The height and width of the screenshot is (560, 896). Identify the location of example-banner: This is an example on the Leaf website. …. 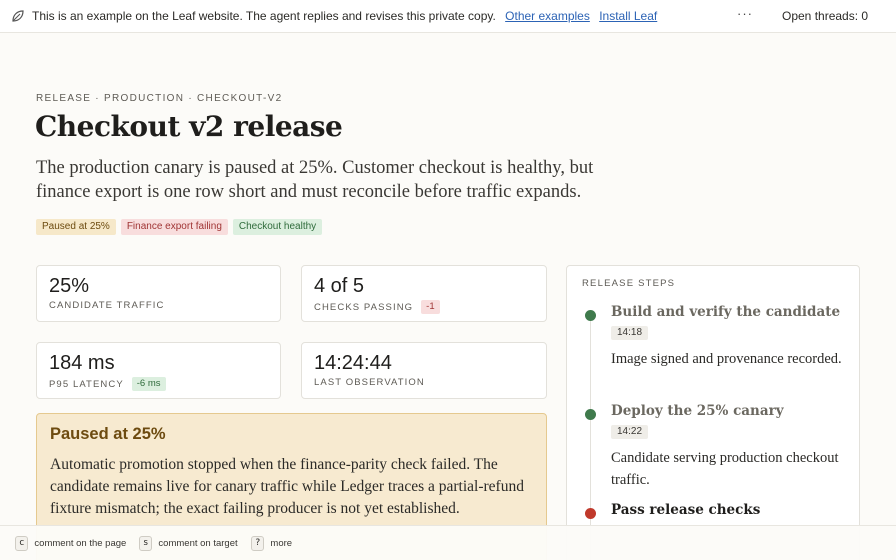
(448, 16).